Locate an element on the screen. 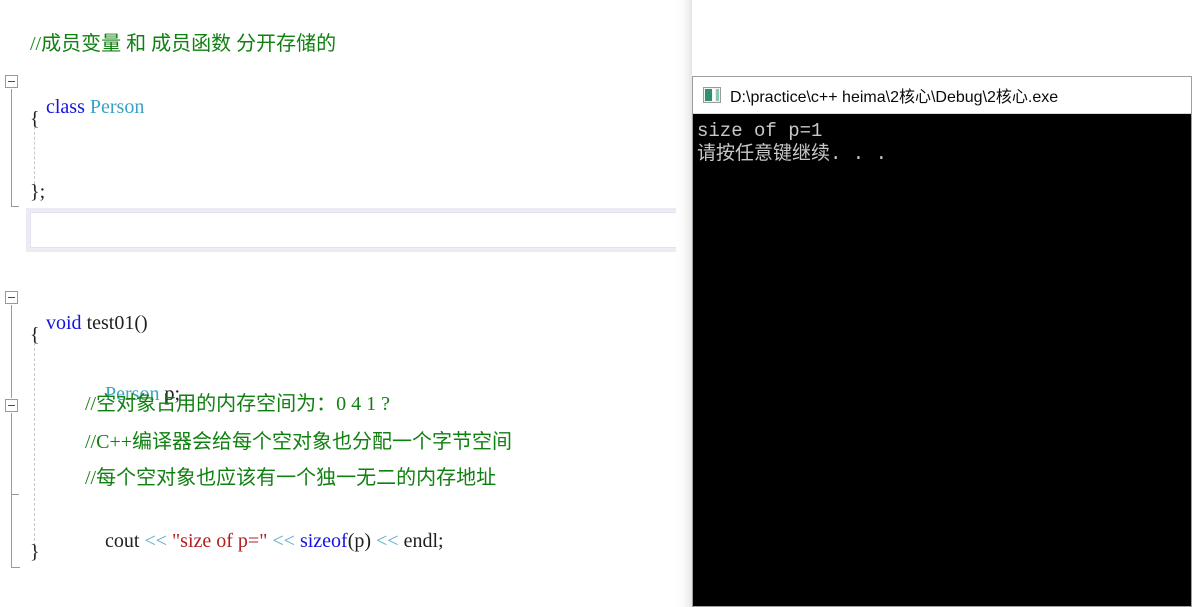 Image resolution: width=1192 pixels, height=607 pixels. function-name-test01: test01() is located at coordinates (117, 323).